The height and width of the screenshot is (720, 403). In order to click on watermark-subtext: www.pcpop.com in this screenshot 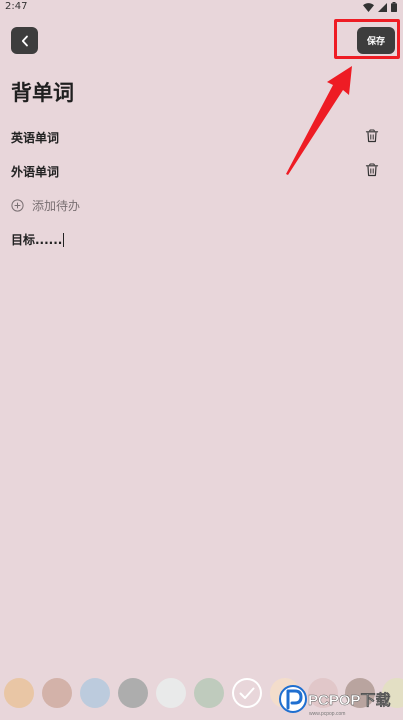, I will do `click(327, 714)`.